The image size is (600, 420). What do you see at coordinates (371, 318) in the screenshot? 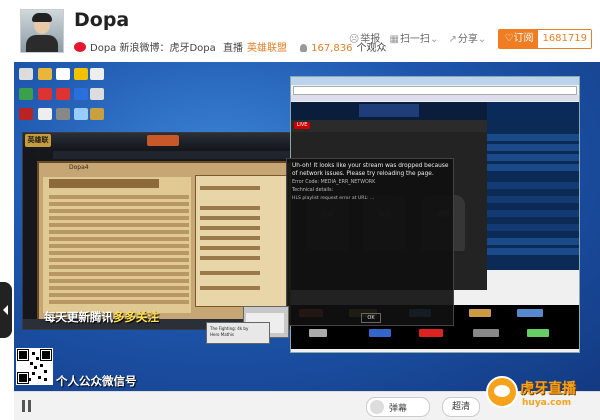
I see `error-ok-button: OK` at bounding box center [371, 318].